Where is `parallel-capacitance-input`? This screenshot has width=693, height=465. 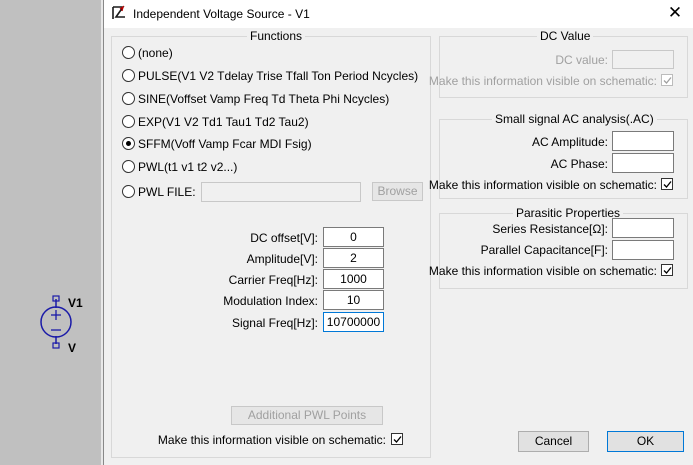
parallel-capacitance-input is located at coordinates (643, 250).